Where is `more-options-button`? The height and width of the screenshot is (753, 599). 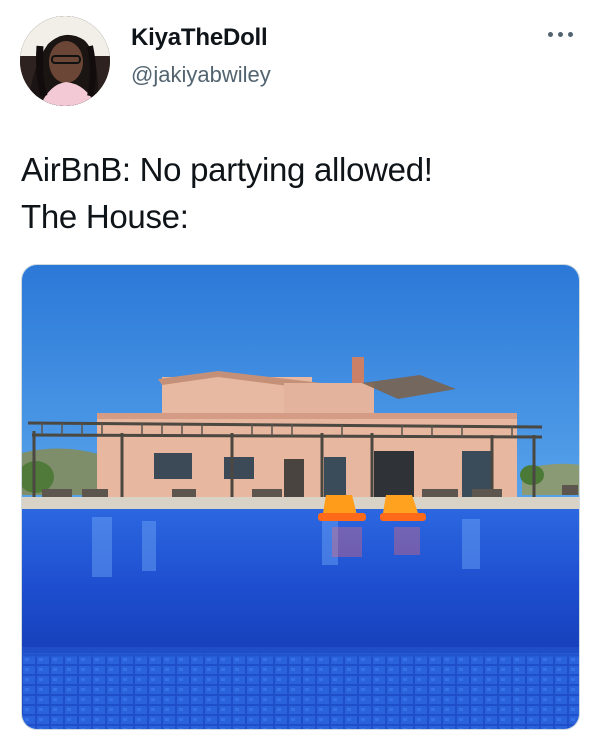 more-options-button is located at coordinates (560, 34).